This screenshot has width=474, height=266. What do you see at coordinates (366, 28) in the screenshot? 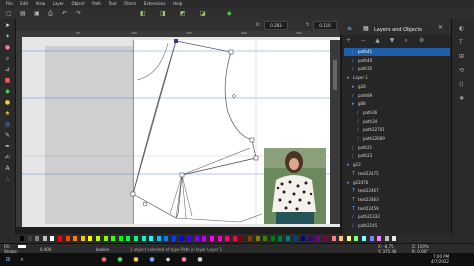
I see `objects-icon: ▦` at bounding box center [366, 28].